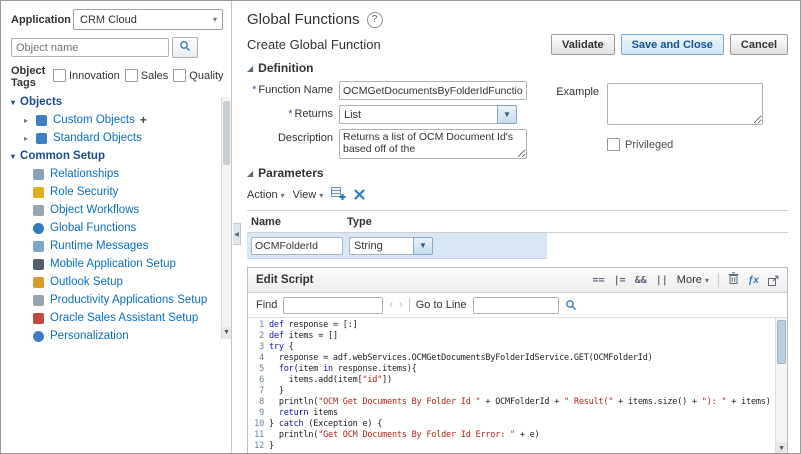 The image size is (801, 454). What do you see at coordinates (641, 280) in the screenshot?
I see `operator-and-button: &&` at bounding box center [641, 280].